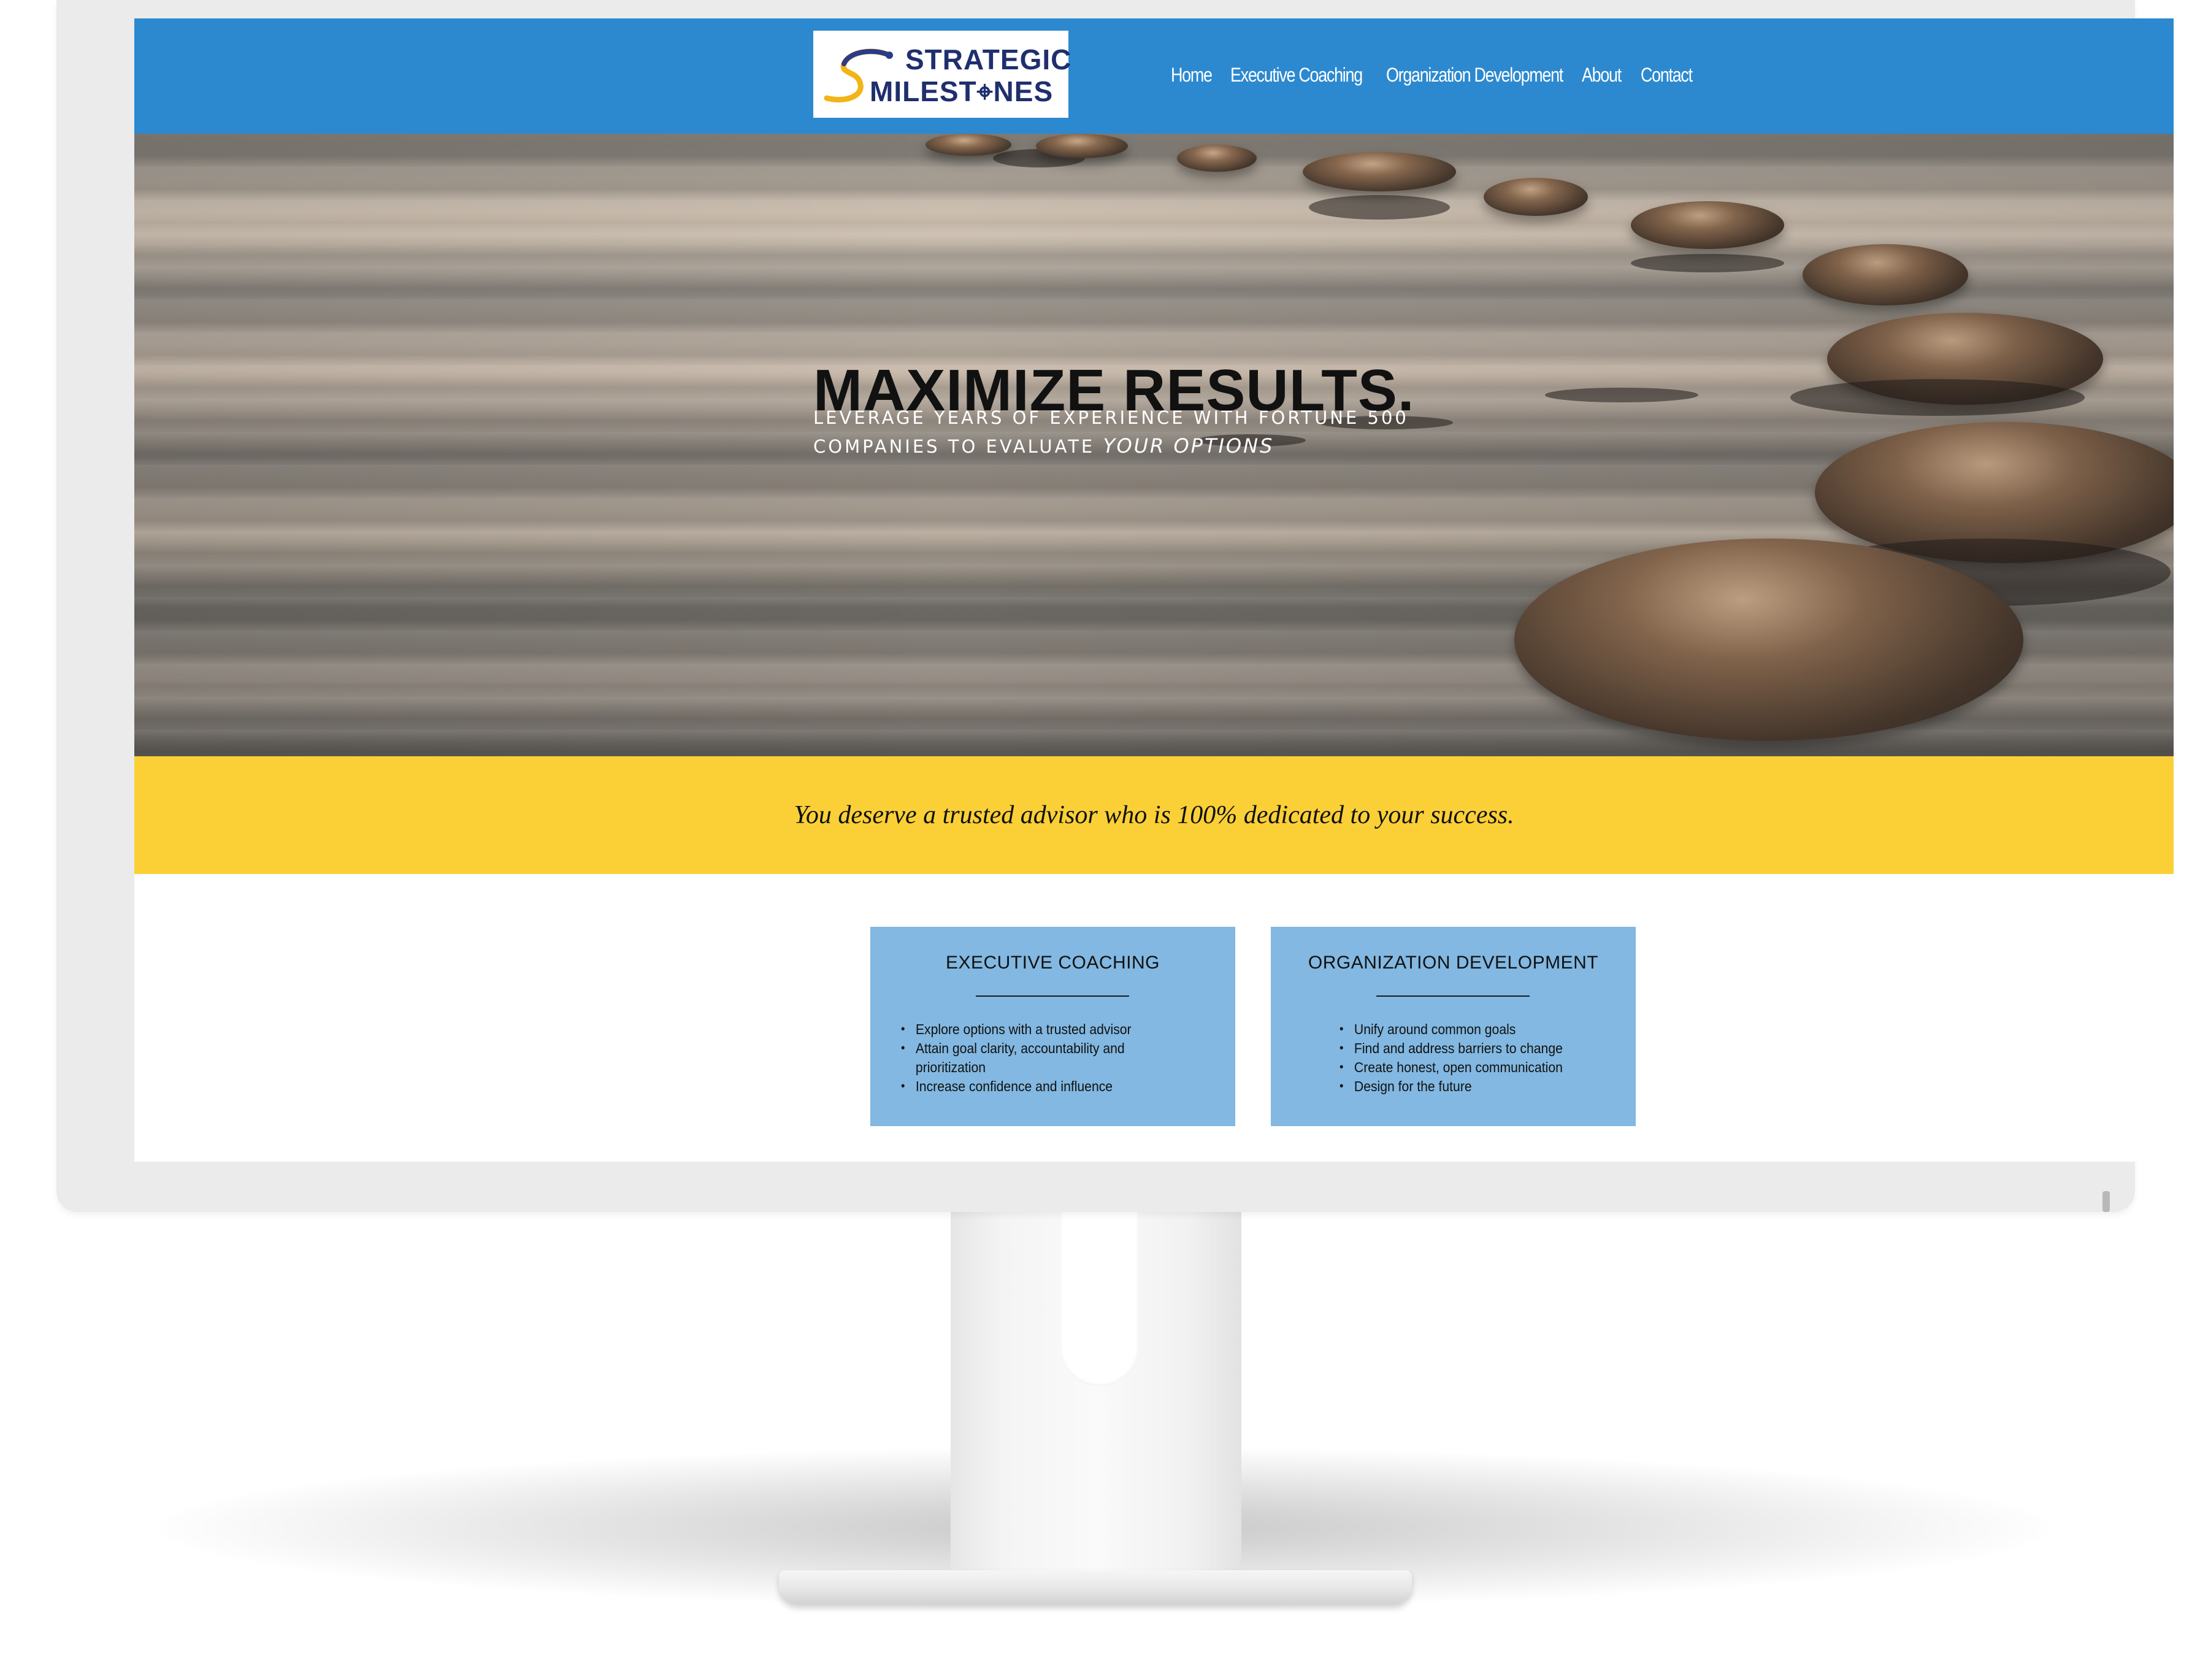  Describe the element at coordinates (1099, 1299) in the screenshot. I see `monitor-stand-slot` at that location.